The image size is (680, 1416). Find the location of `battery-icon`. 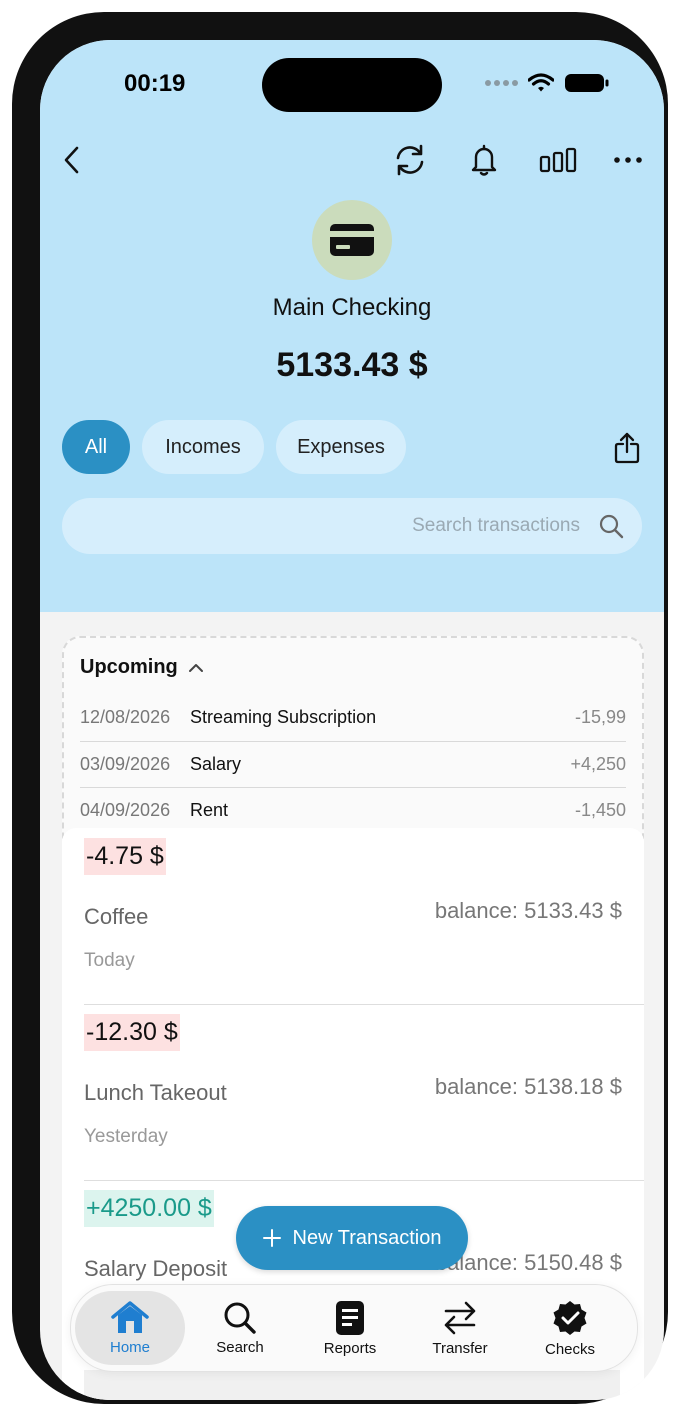

battery-icon is located at coordinates (587, 83).